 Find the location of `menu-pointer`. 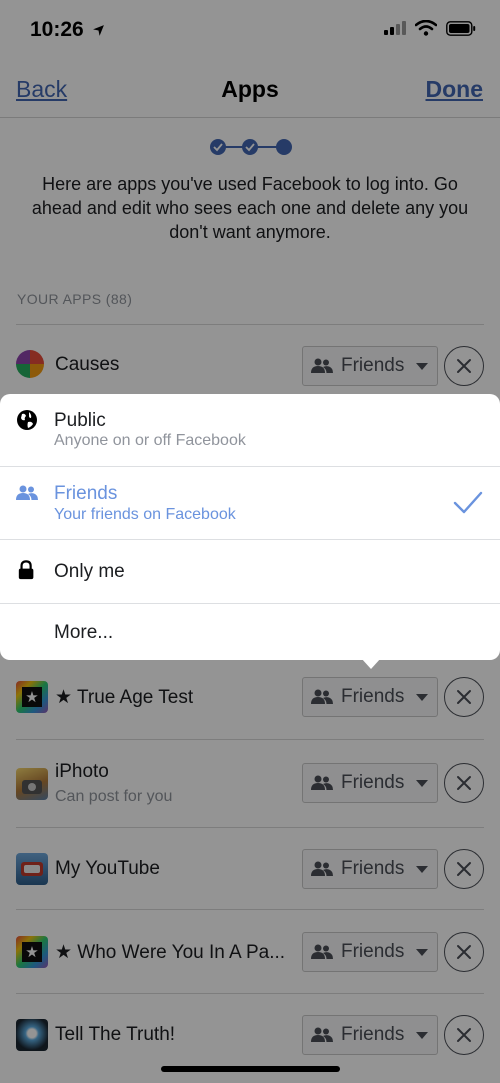

menu-pointer is located at coordinates (371, 663).